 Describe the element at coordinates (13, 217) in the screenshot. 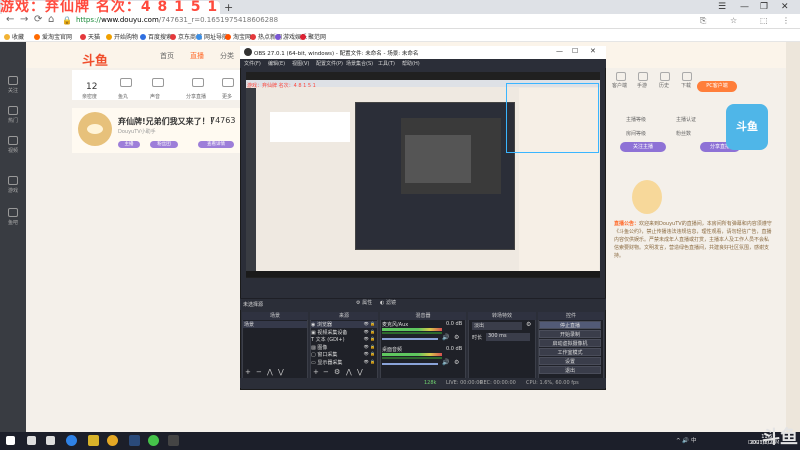

I see `left-nav-fishbar: 鱼吧` at that location.